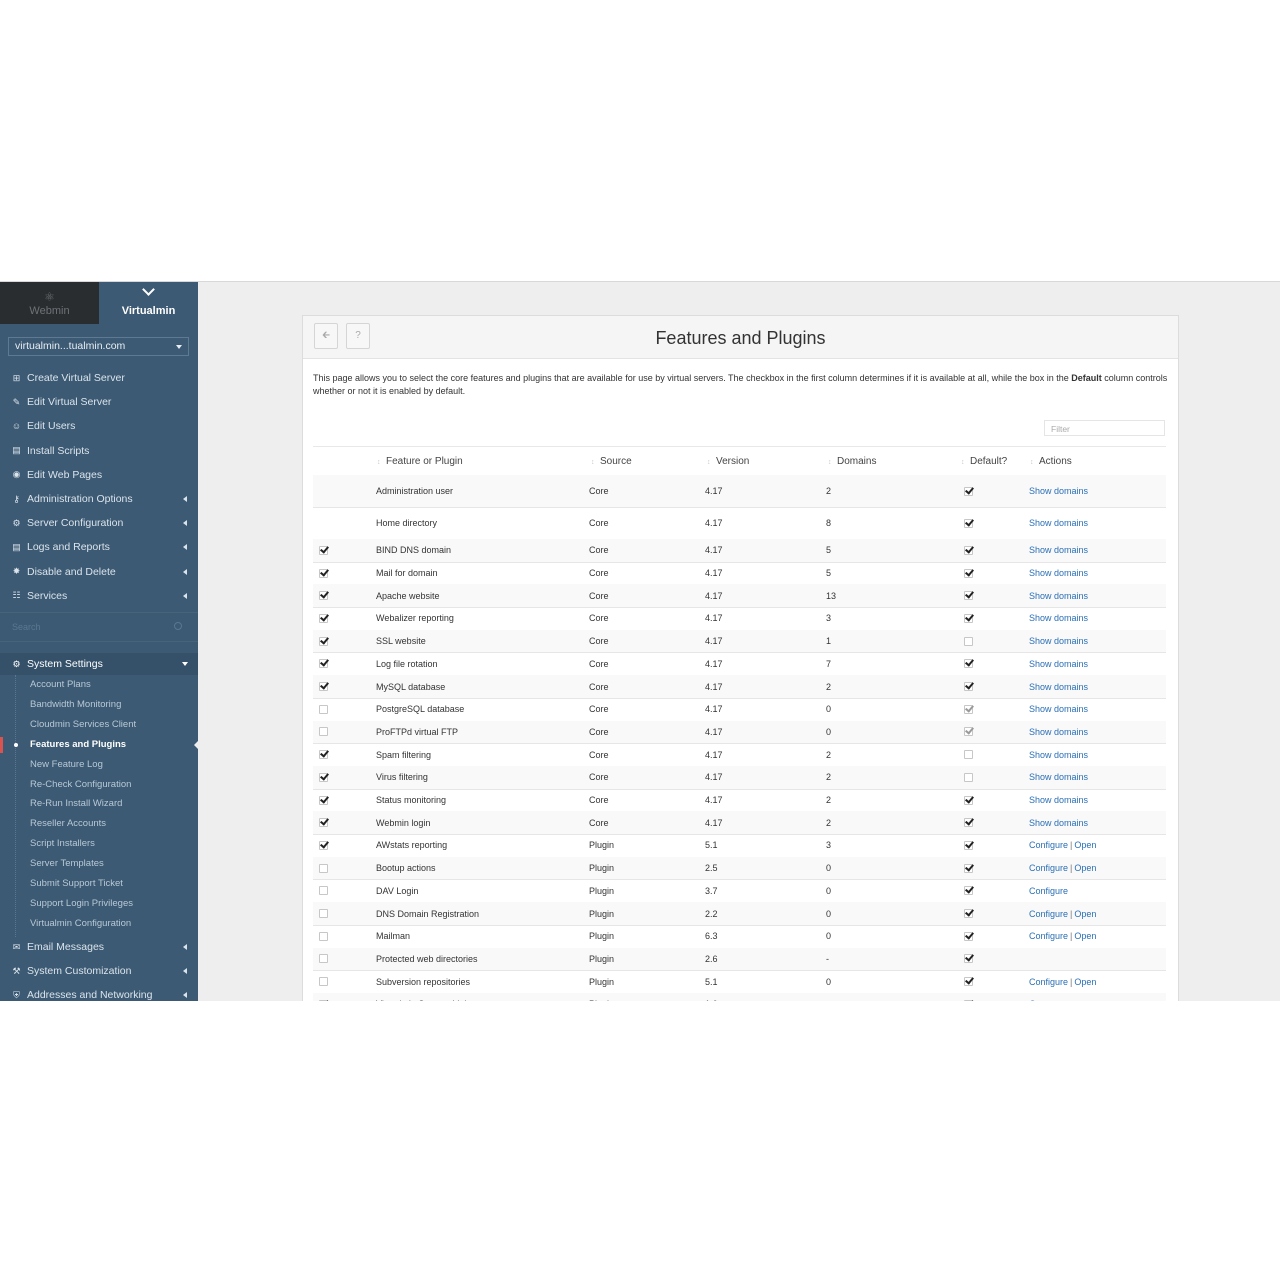 The width and height of the screenshot is (1280, 1280). What do you see at coordinates (99, 523) in the screenshot?
I see `menu-item-server-configuration: ⚙ Server Configuration` at bounding box center [99, 523].